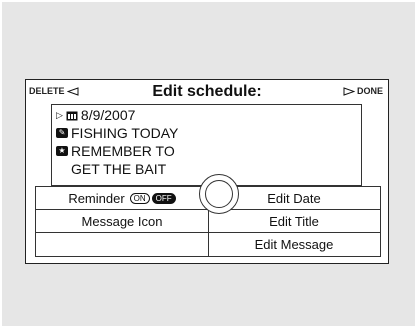  What do you see at coordinates (125, 133) in the screenshot?
I see `message-line-1-text: FISHING TODAY` at bounding box center [125, 133].